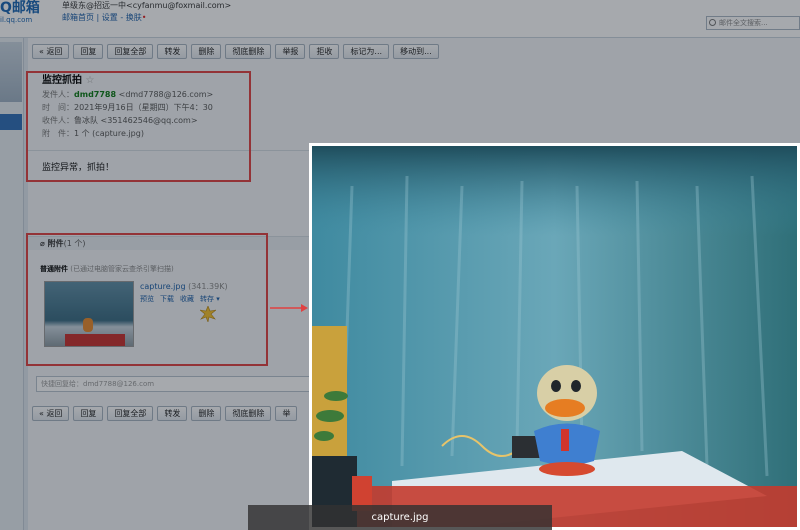  Describe the element at coordinates (289, 308) in the screenshot. I see `arrow-right-icon` at that location.